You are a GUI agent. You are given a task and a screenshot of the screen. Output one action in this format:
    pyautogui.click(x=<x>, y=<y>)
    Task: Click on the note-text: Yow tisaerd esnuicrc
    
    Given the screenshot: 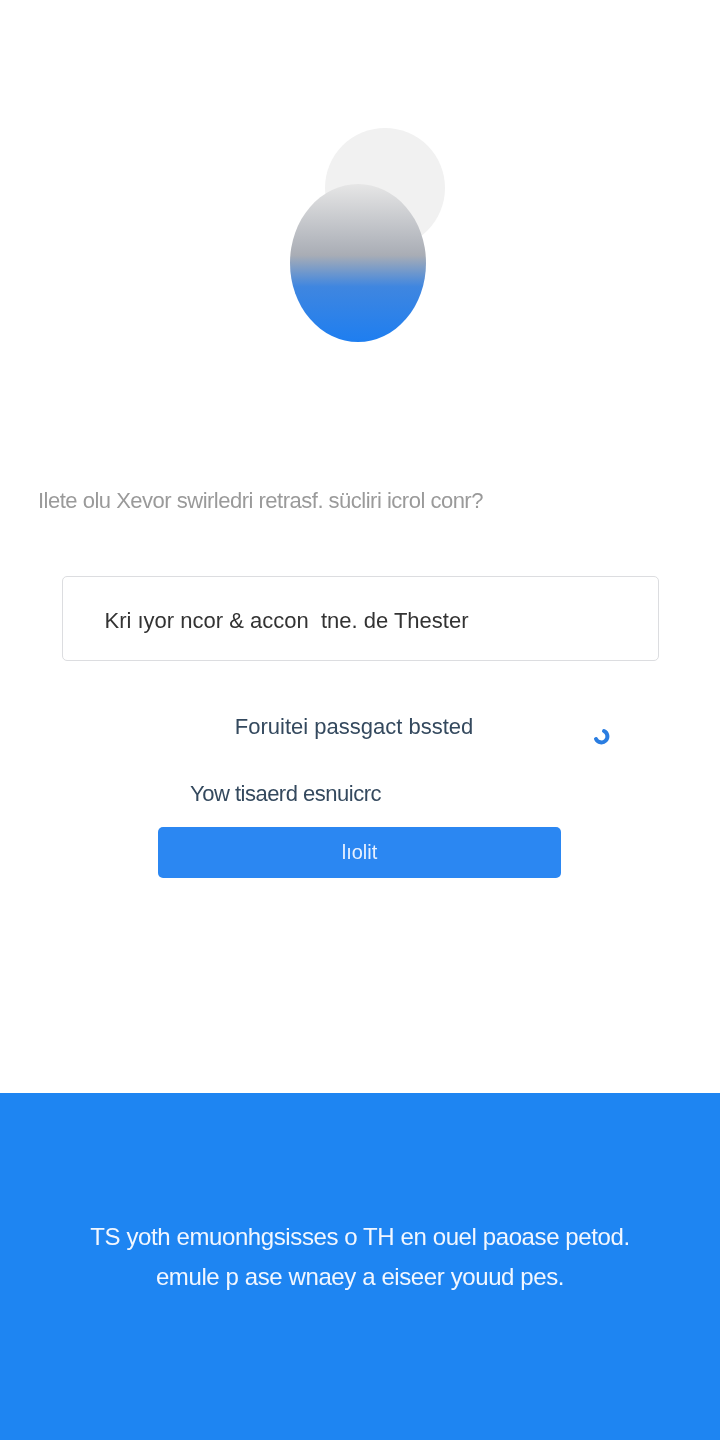 What is the action you would take?
    pyautogui.click(x=285, y=794)
    